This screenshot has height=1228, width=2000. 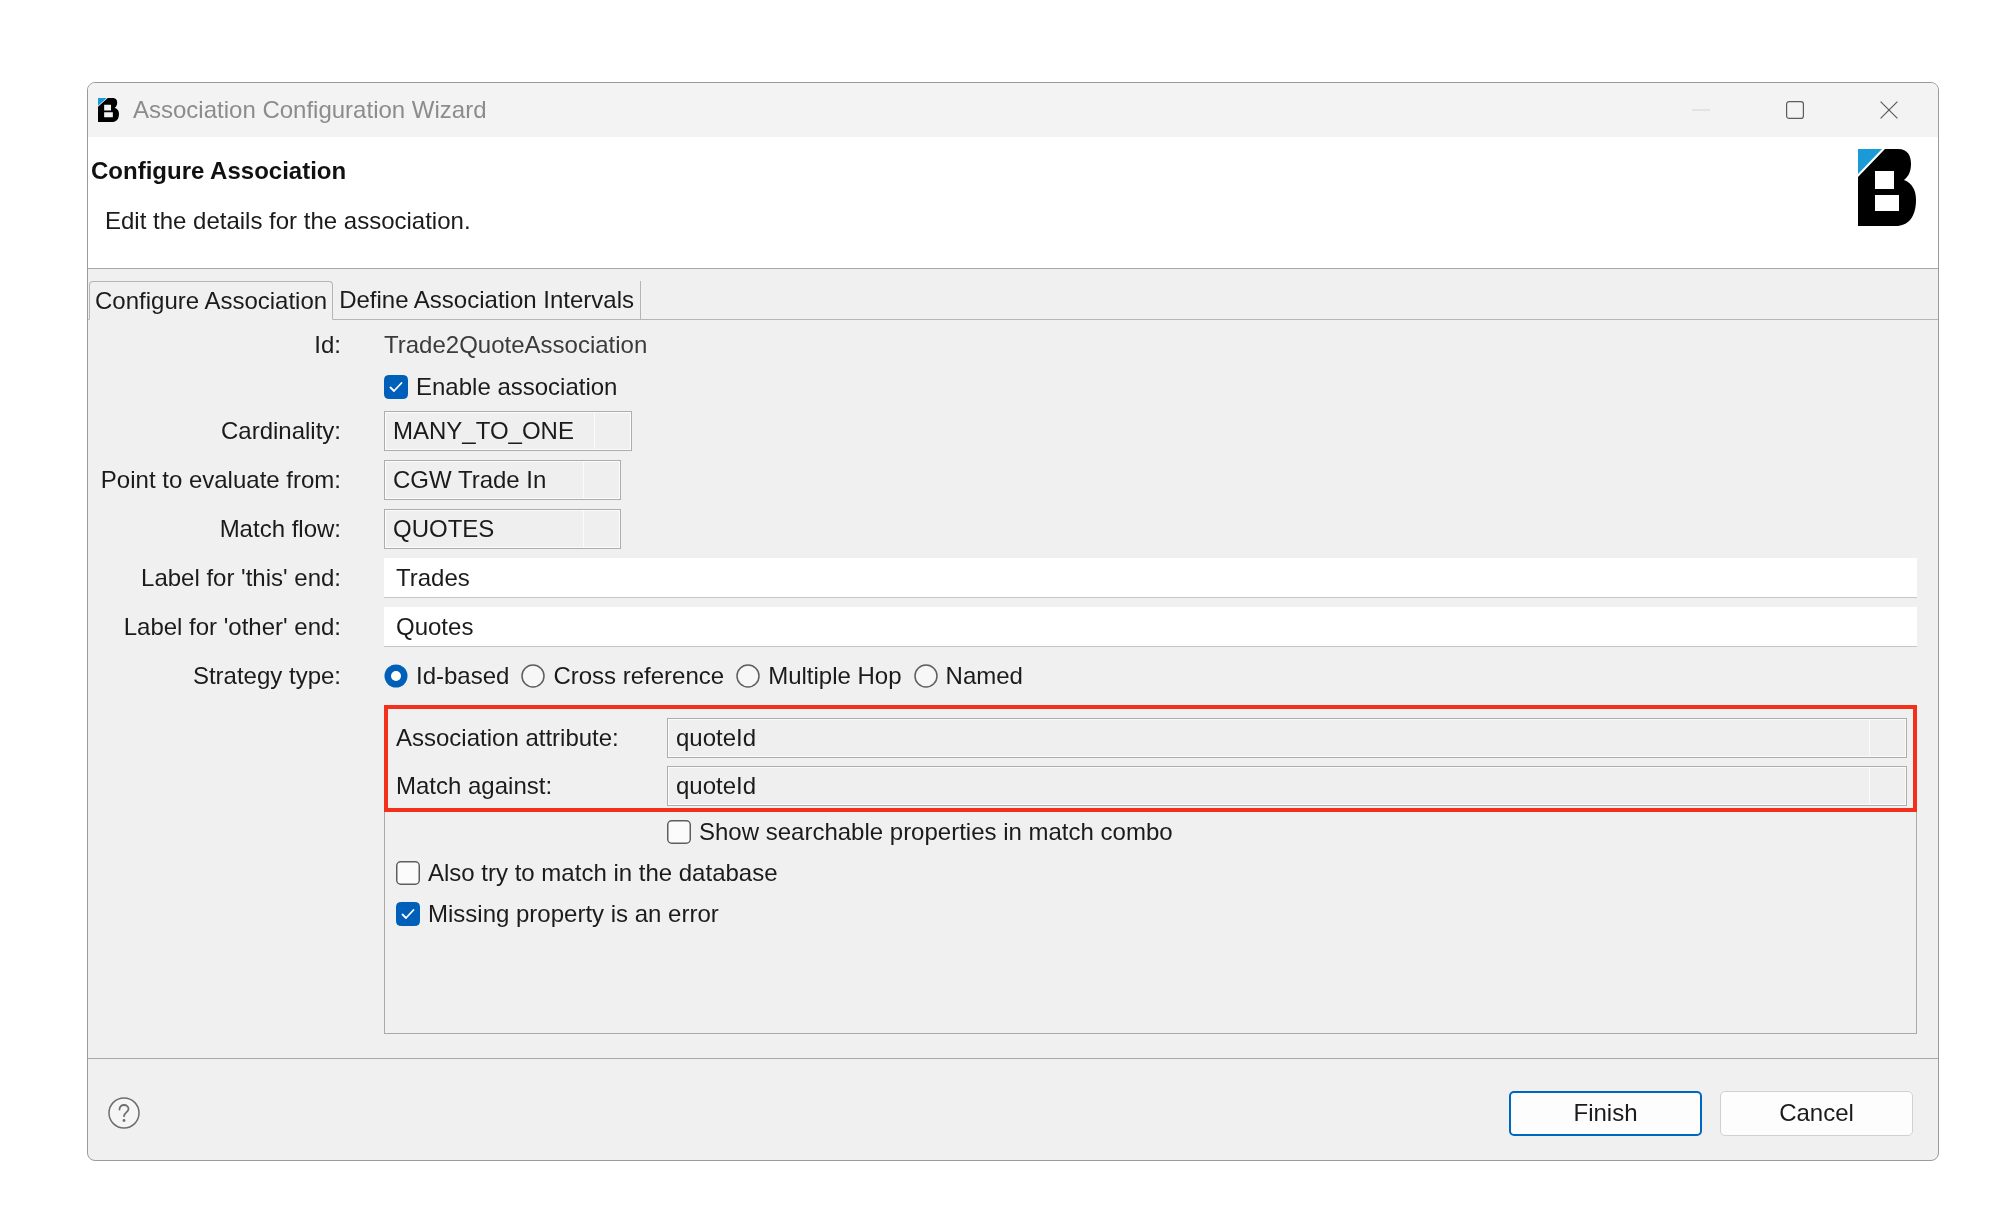 I want to click on field-label: Match against:, so click(x=475, y=786).